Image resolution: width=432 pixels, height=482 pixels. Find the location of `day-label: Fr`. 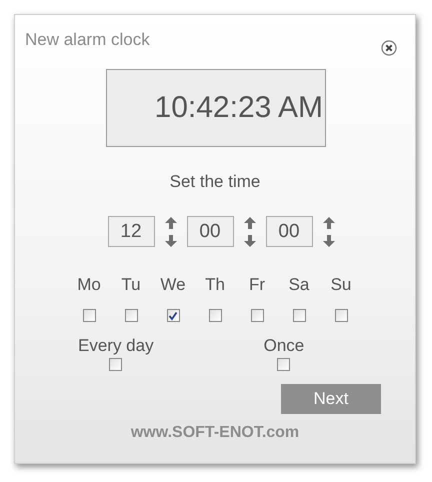

day-label: Fr is located at coordinates (257, 285).